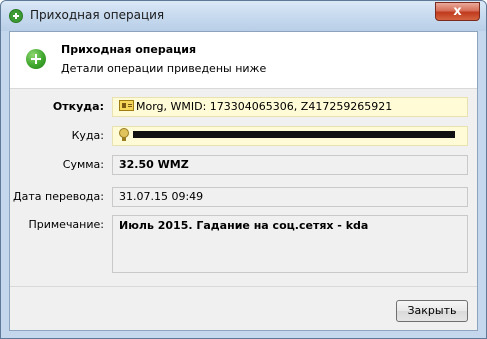 This screenshot has height=339, width=487. I want to click on amount-label: Сумма:, so click(83, 164).